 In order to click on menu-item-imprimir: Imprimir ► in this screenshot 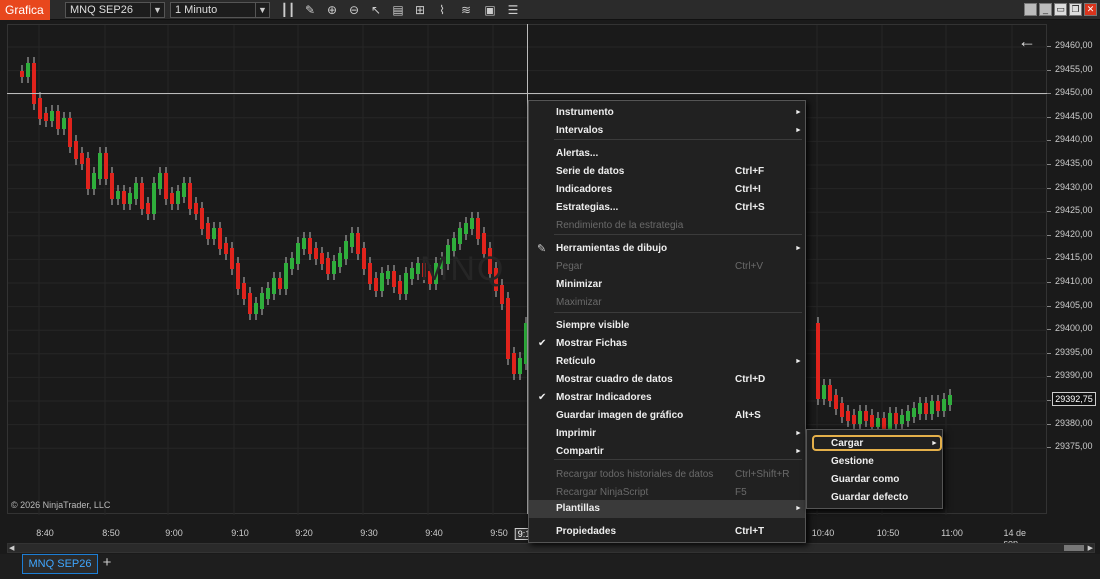, I will do `click(667, 434)`.